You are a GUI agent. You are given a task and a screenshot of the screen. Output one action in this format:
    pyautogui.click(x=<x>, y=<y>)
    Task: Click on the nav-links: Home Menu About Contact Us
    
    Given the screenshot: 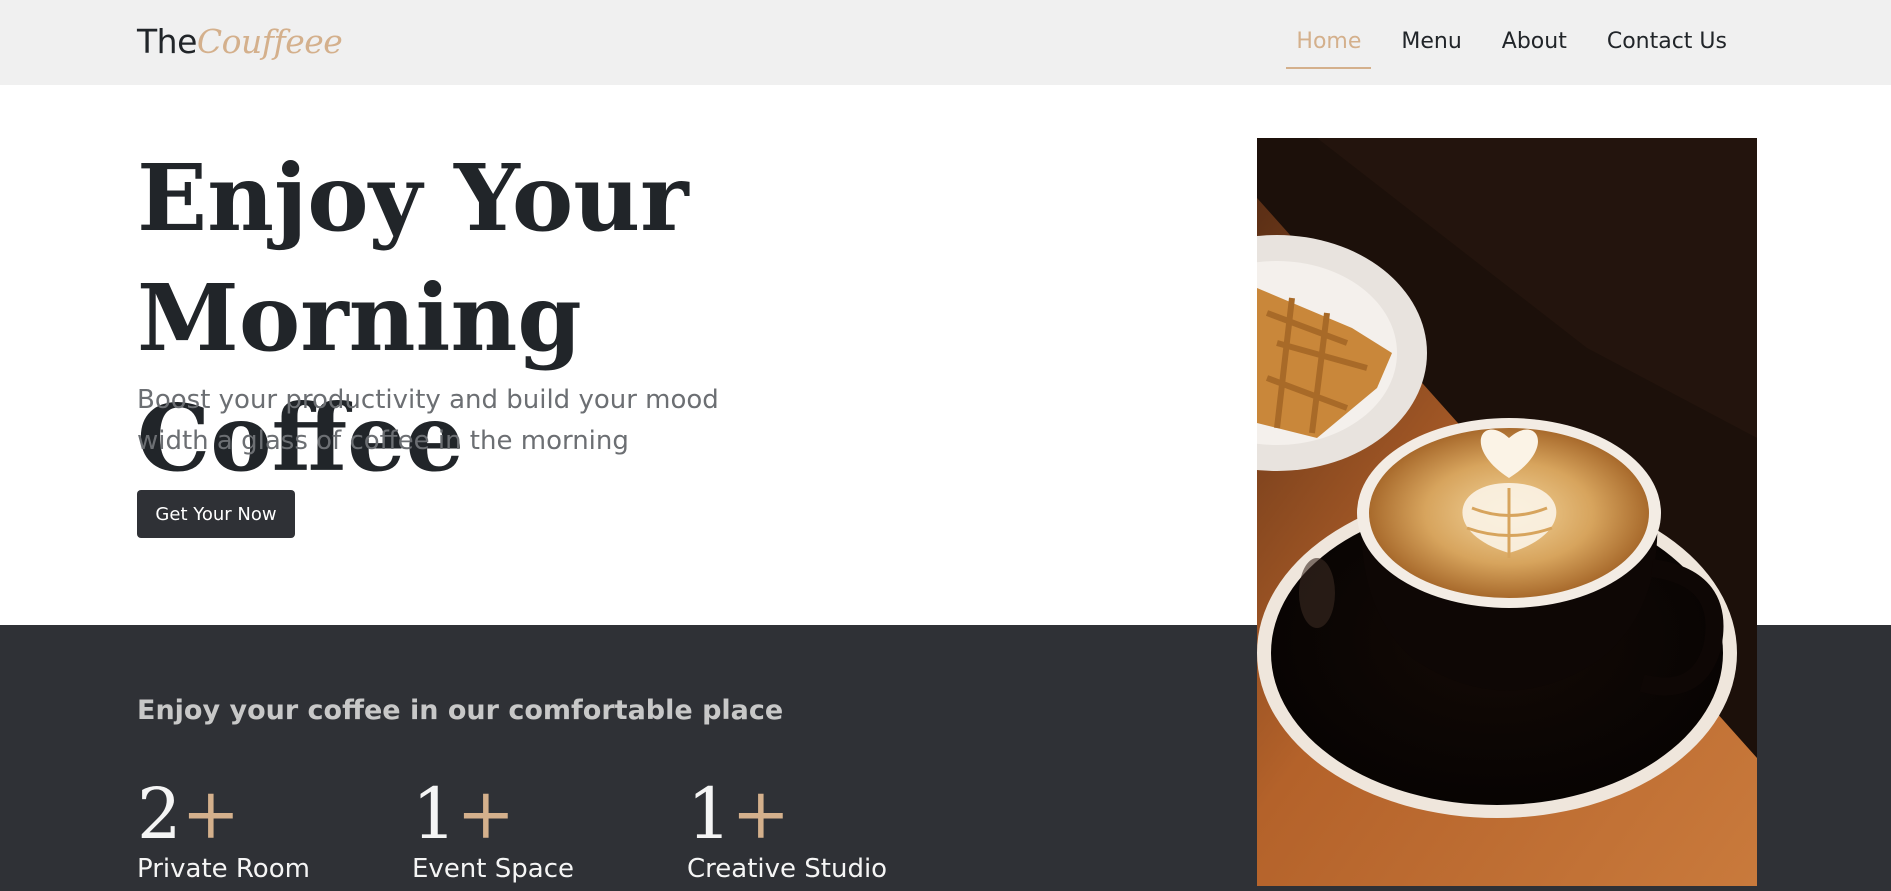 What is the action you would take?
    pyautogui.click(x=1501, y=47)
    